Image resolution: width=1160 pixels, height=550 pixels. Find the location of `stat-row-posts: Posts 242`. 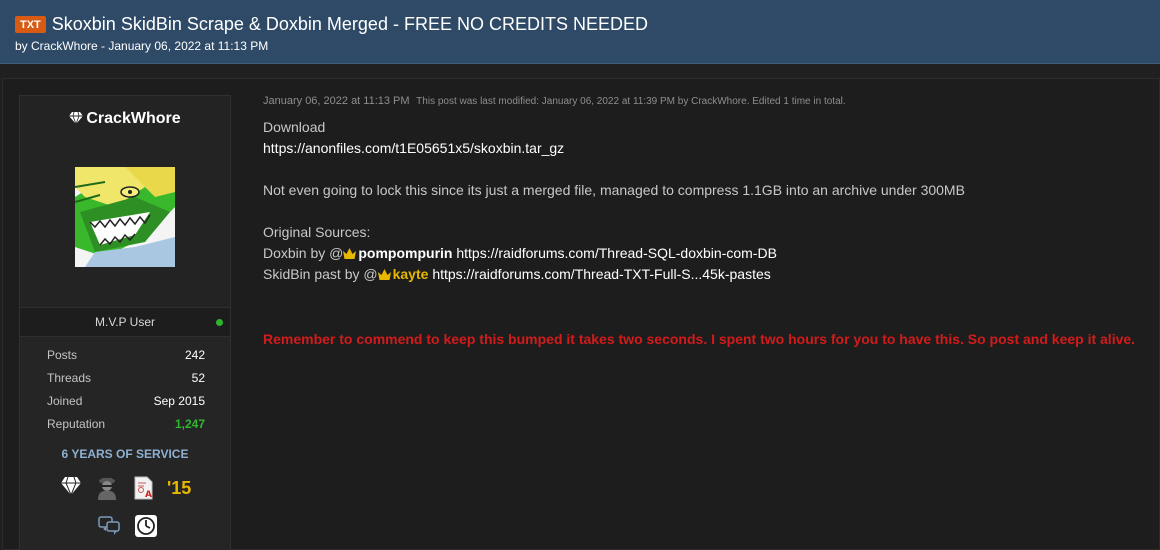

stat-row-posts: Posts 242 is located at coordinates (126, 359).